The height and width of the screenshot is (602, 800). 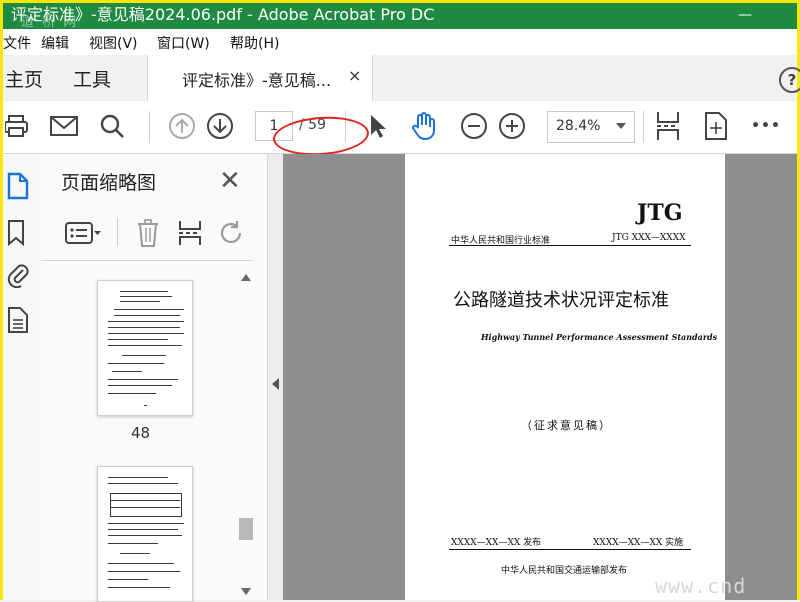 What do you see at coordinates (141, 433) in the screenshot?
I see `thumbnail-page-number: 48` at bounding box center [141, 433].